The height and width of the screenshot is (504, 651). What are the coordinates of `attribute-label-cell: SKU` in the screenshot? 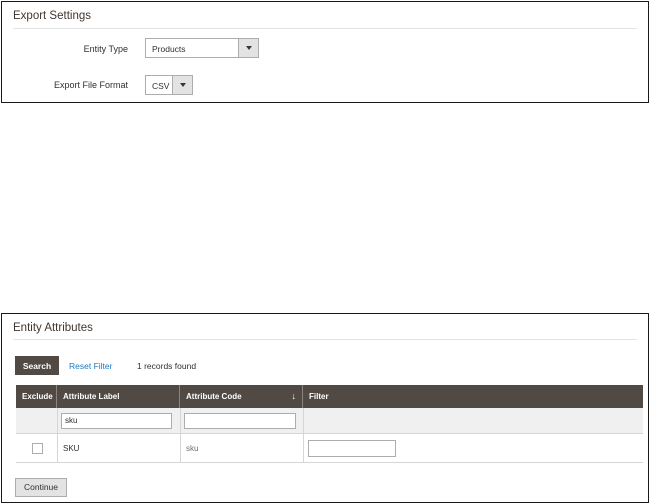 It's located at (71, 448).